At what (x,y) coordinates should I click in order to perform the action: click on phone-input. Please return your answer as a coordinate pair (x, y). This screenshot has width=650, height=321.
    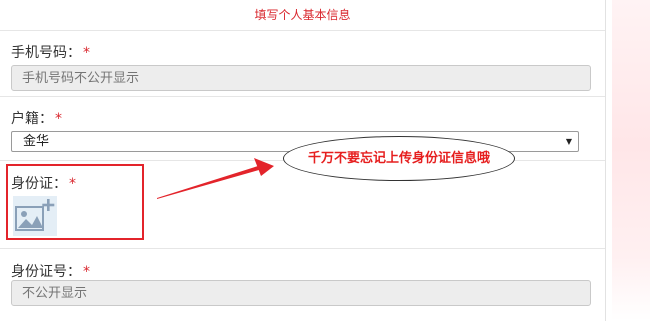
    Looking at the image, I should click on (301, 78).